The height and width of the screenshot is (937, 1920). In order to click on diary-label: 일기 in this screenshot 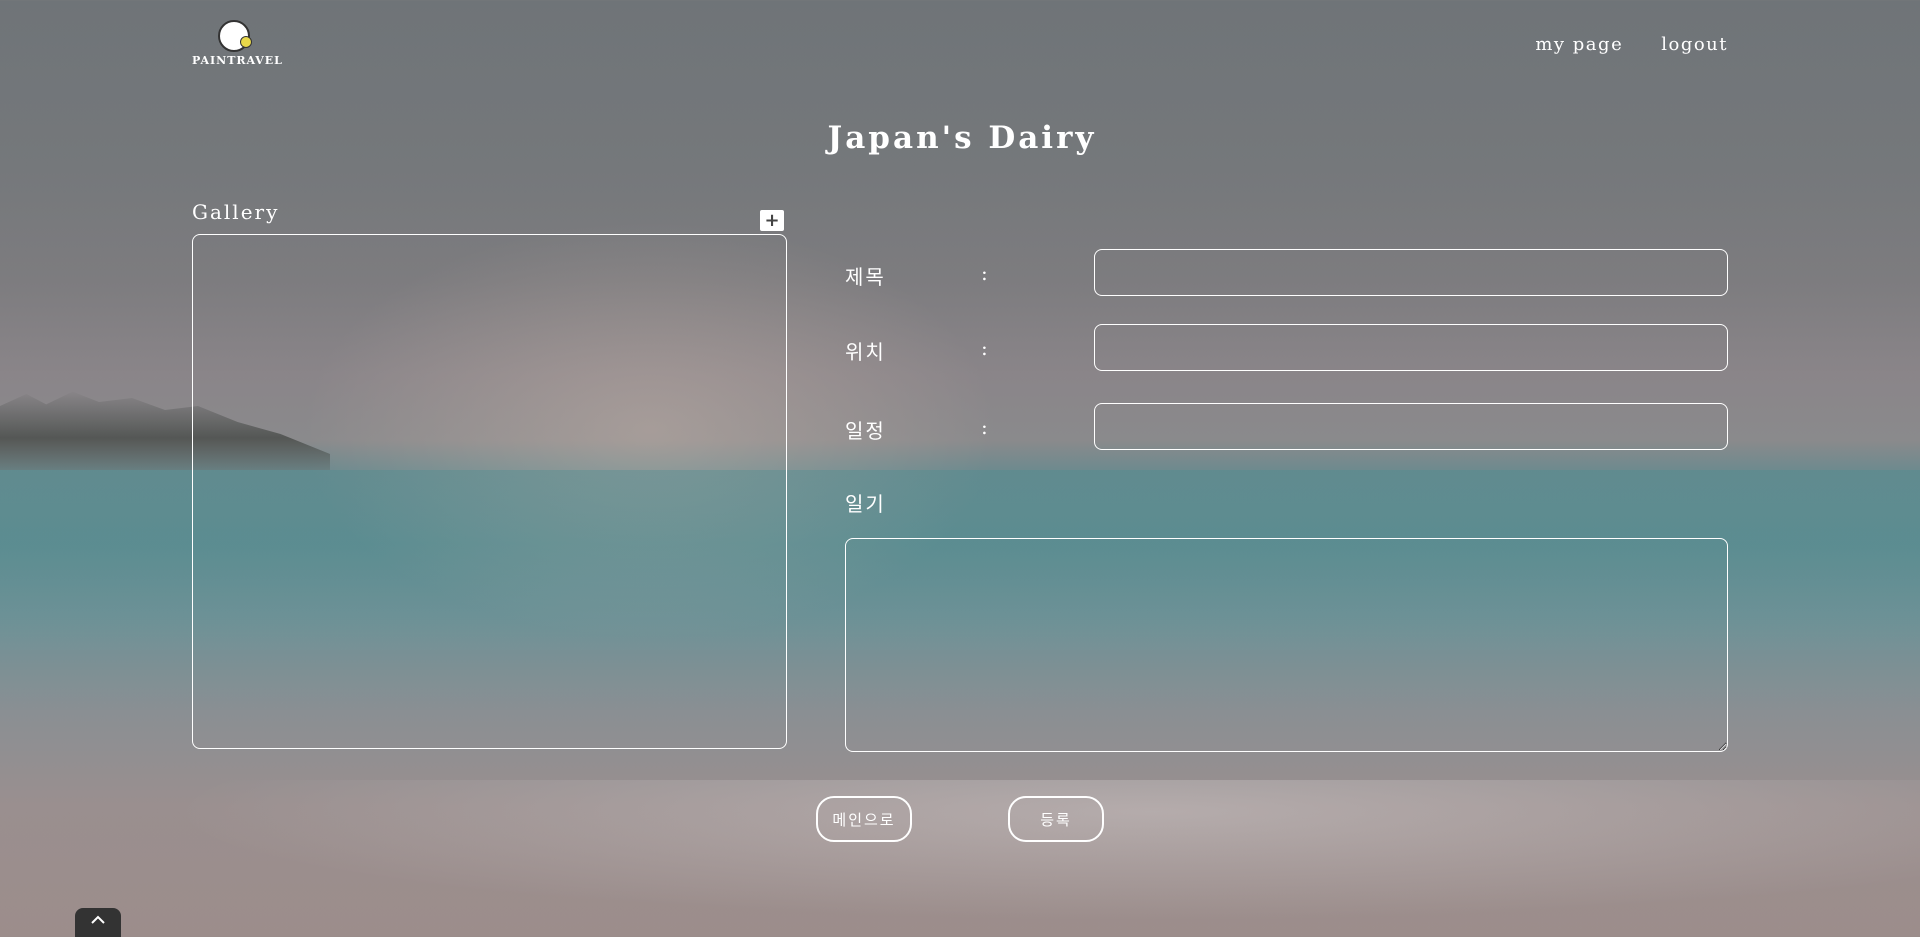, I will do `click(865, 504)`.